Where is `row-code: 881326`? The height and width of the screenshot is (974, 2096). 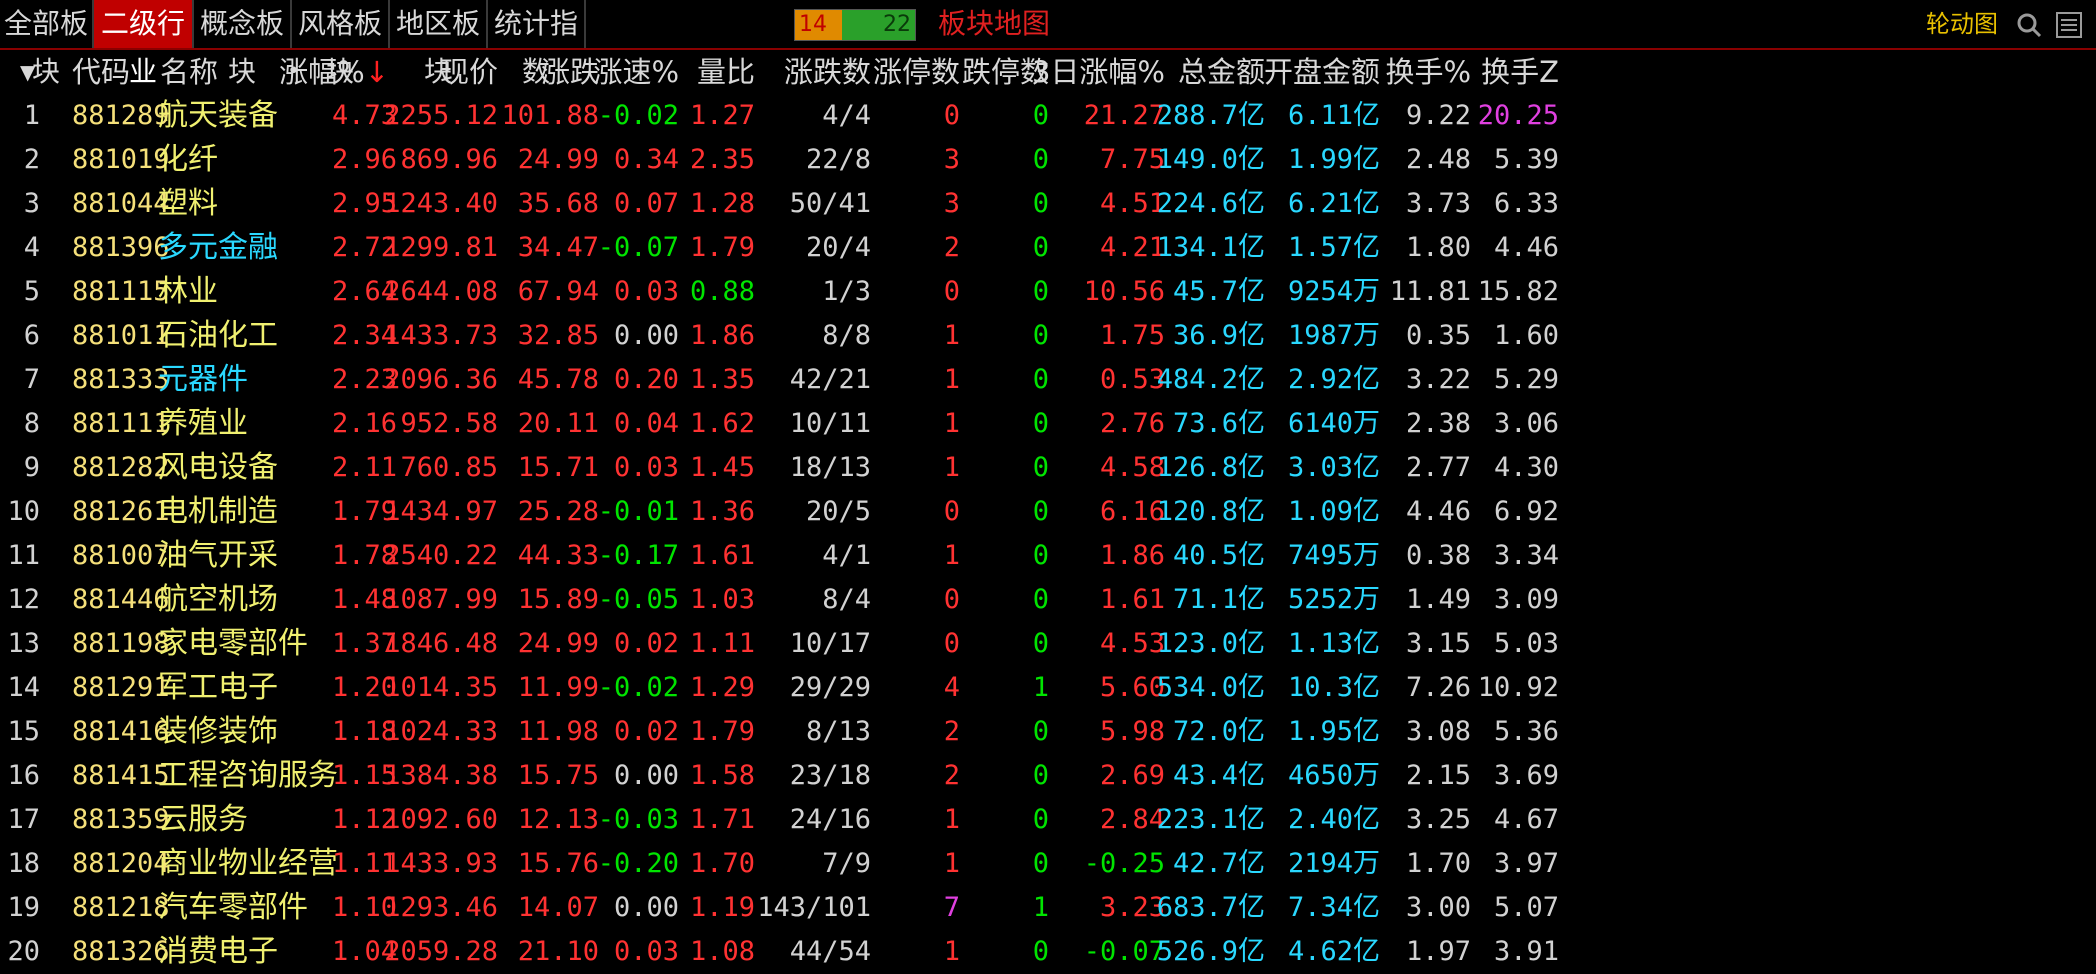
row-code: 881326 is located at coordinates (121, 951).